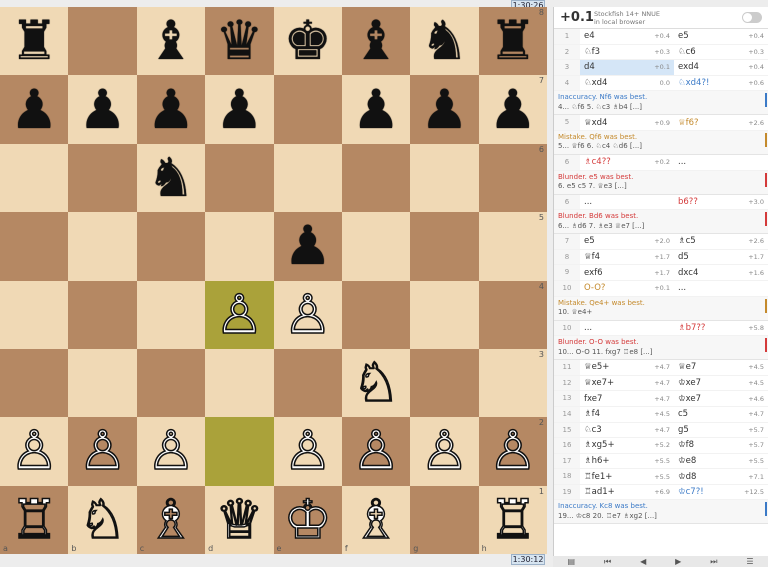 The height and width of the screenshot is (567, 768). I want to click on black-move: ♘xd4?! +0.6, so click(721, 83).